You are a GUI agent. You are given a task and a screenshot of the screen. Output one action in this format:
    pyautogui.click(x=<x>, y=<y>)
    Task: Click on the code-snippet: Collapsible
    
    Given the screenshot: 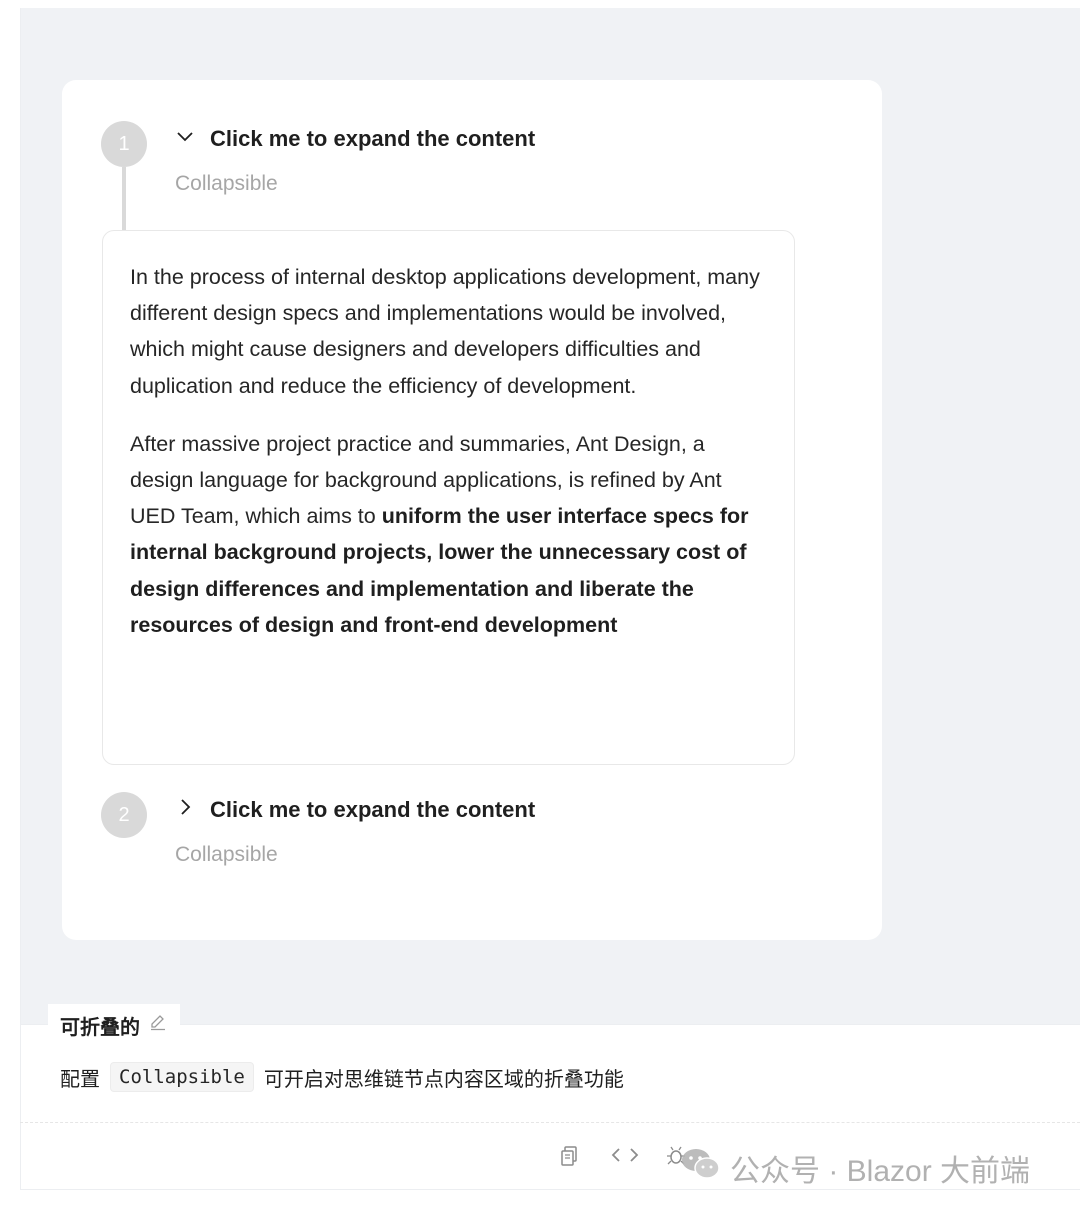 What is the action you would take?
    pyautogui.click(x=182, y=1077)
    